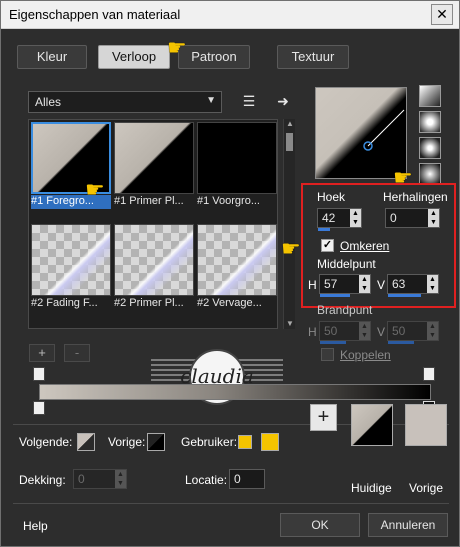 This screenshot has width=460, height=547. What do you see at coordinates (156, 442) in the screenshot?
I see `vorige-swatch` at bounding box center [156, 442].